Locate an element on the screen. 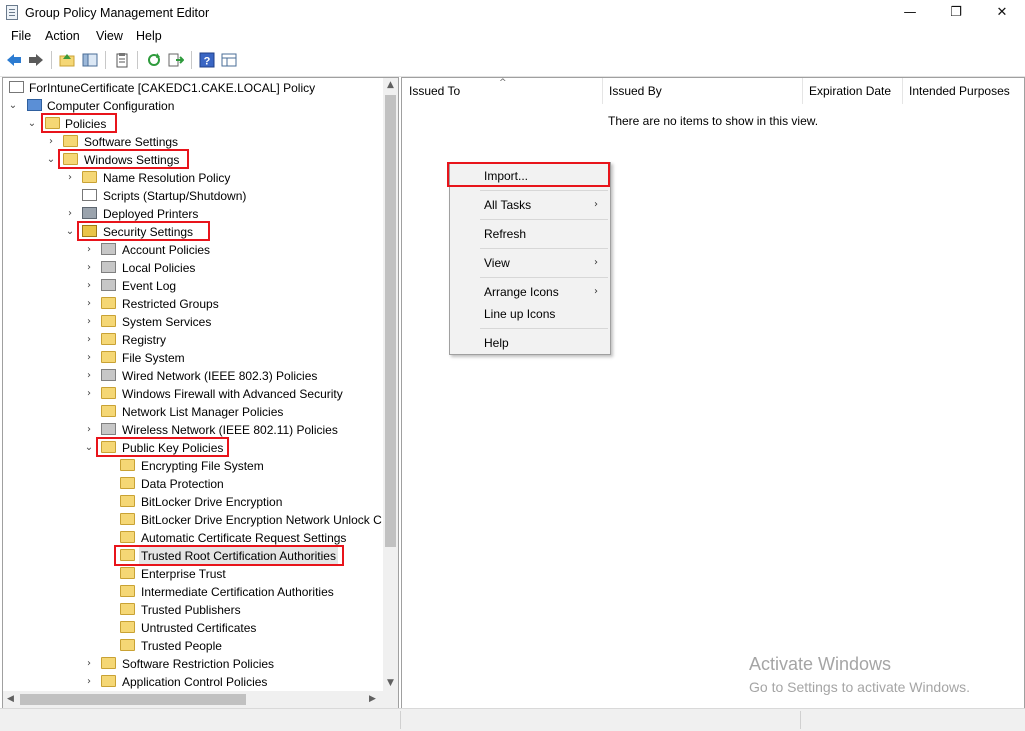 The image size is (1025, 731). tree-vertical-scrollbar: ▲ ▼ is located at coordinates (390, 384).